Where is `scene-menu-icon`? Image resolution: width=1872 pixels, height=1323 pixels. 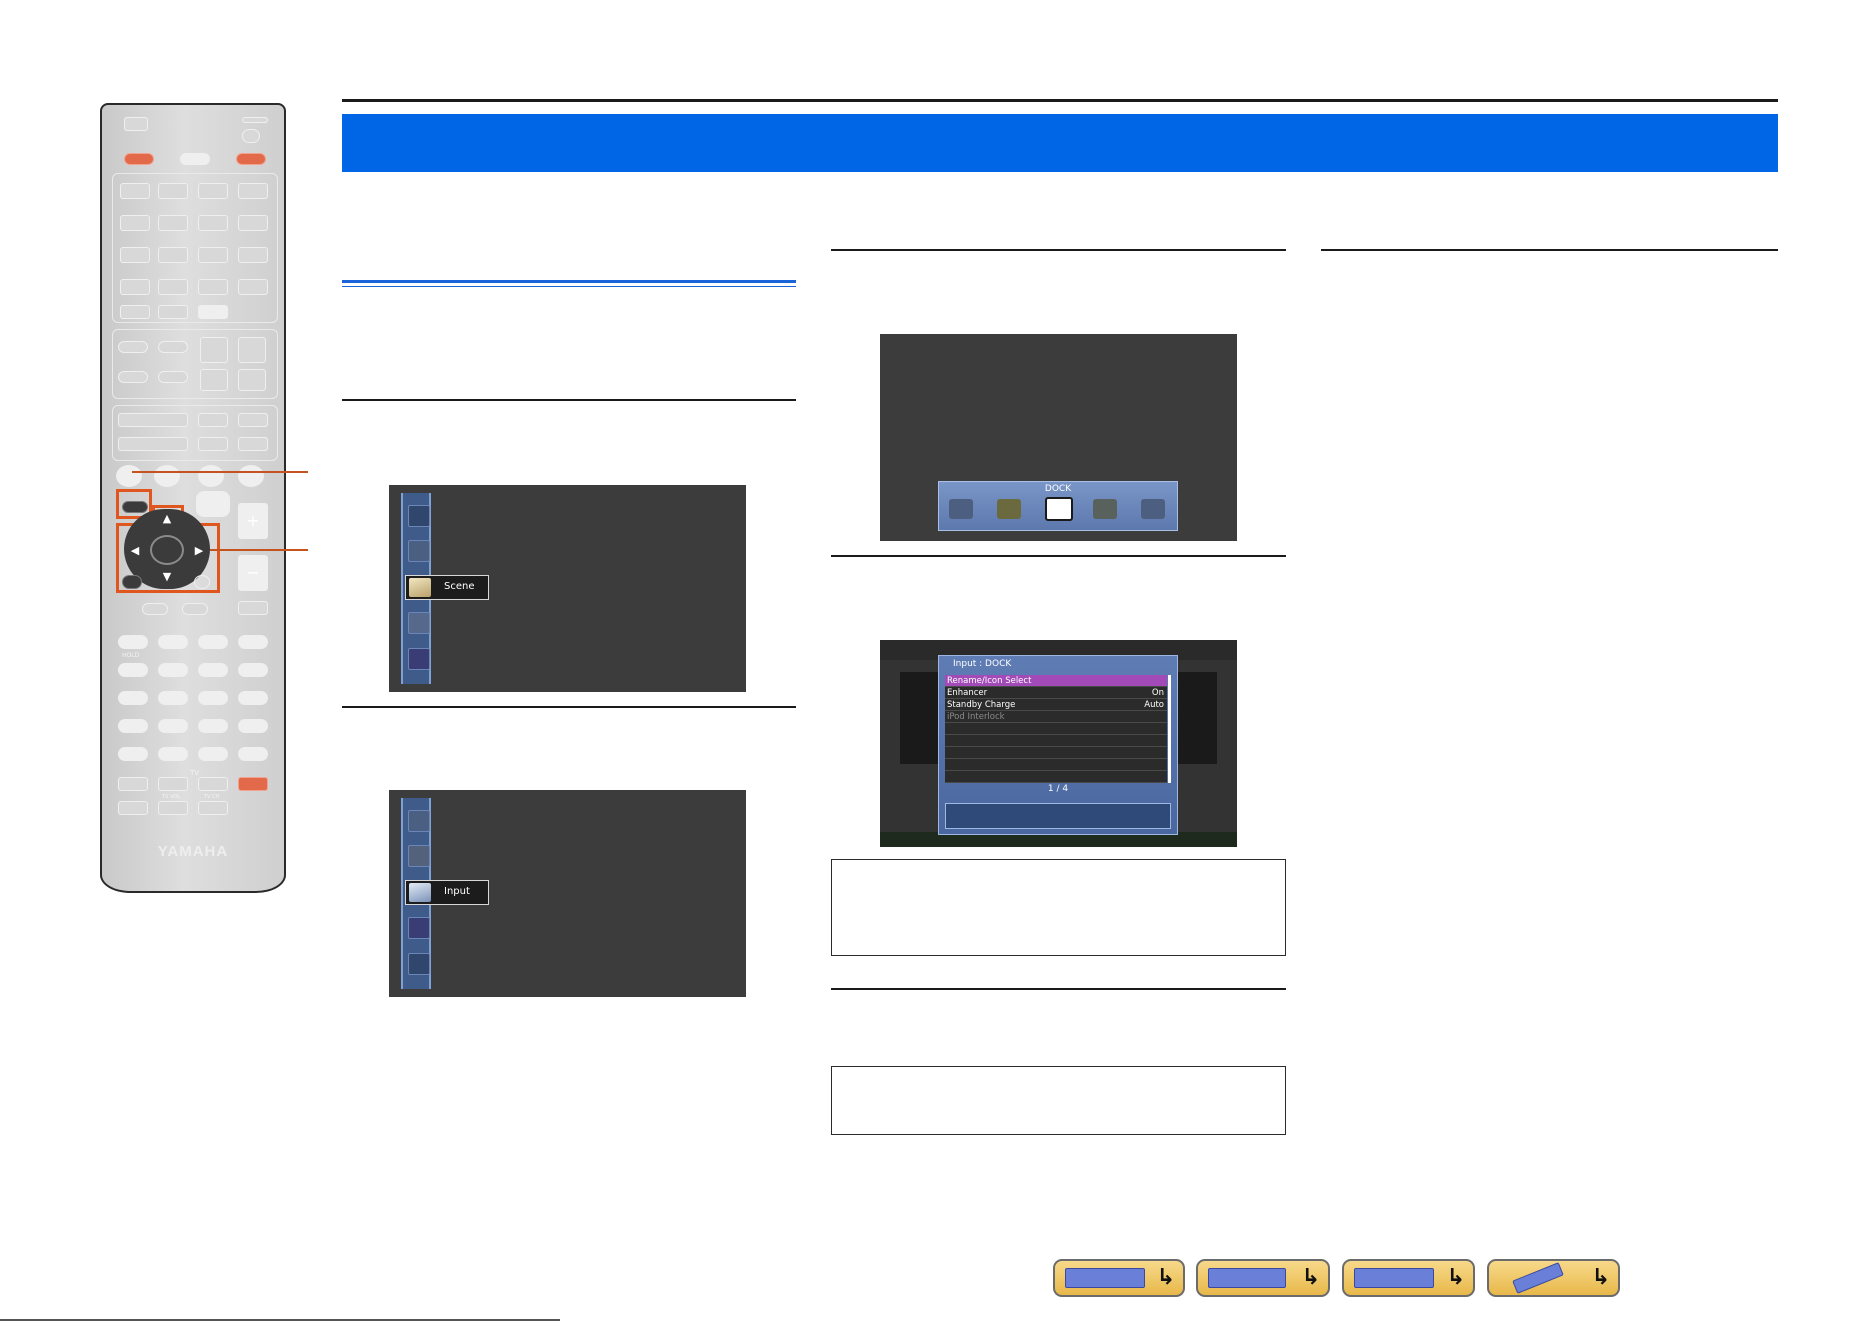 scene-menu-icon is located at coordinates (419, 856).